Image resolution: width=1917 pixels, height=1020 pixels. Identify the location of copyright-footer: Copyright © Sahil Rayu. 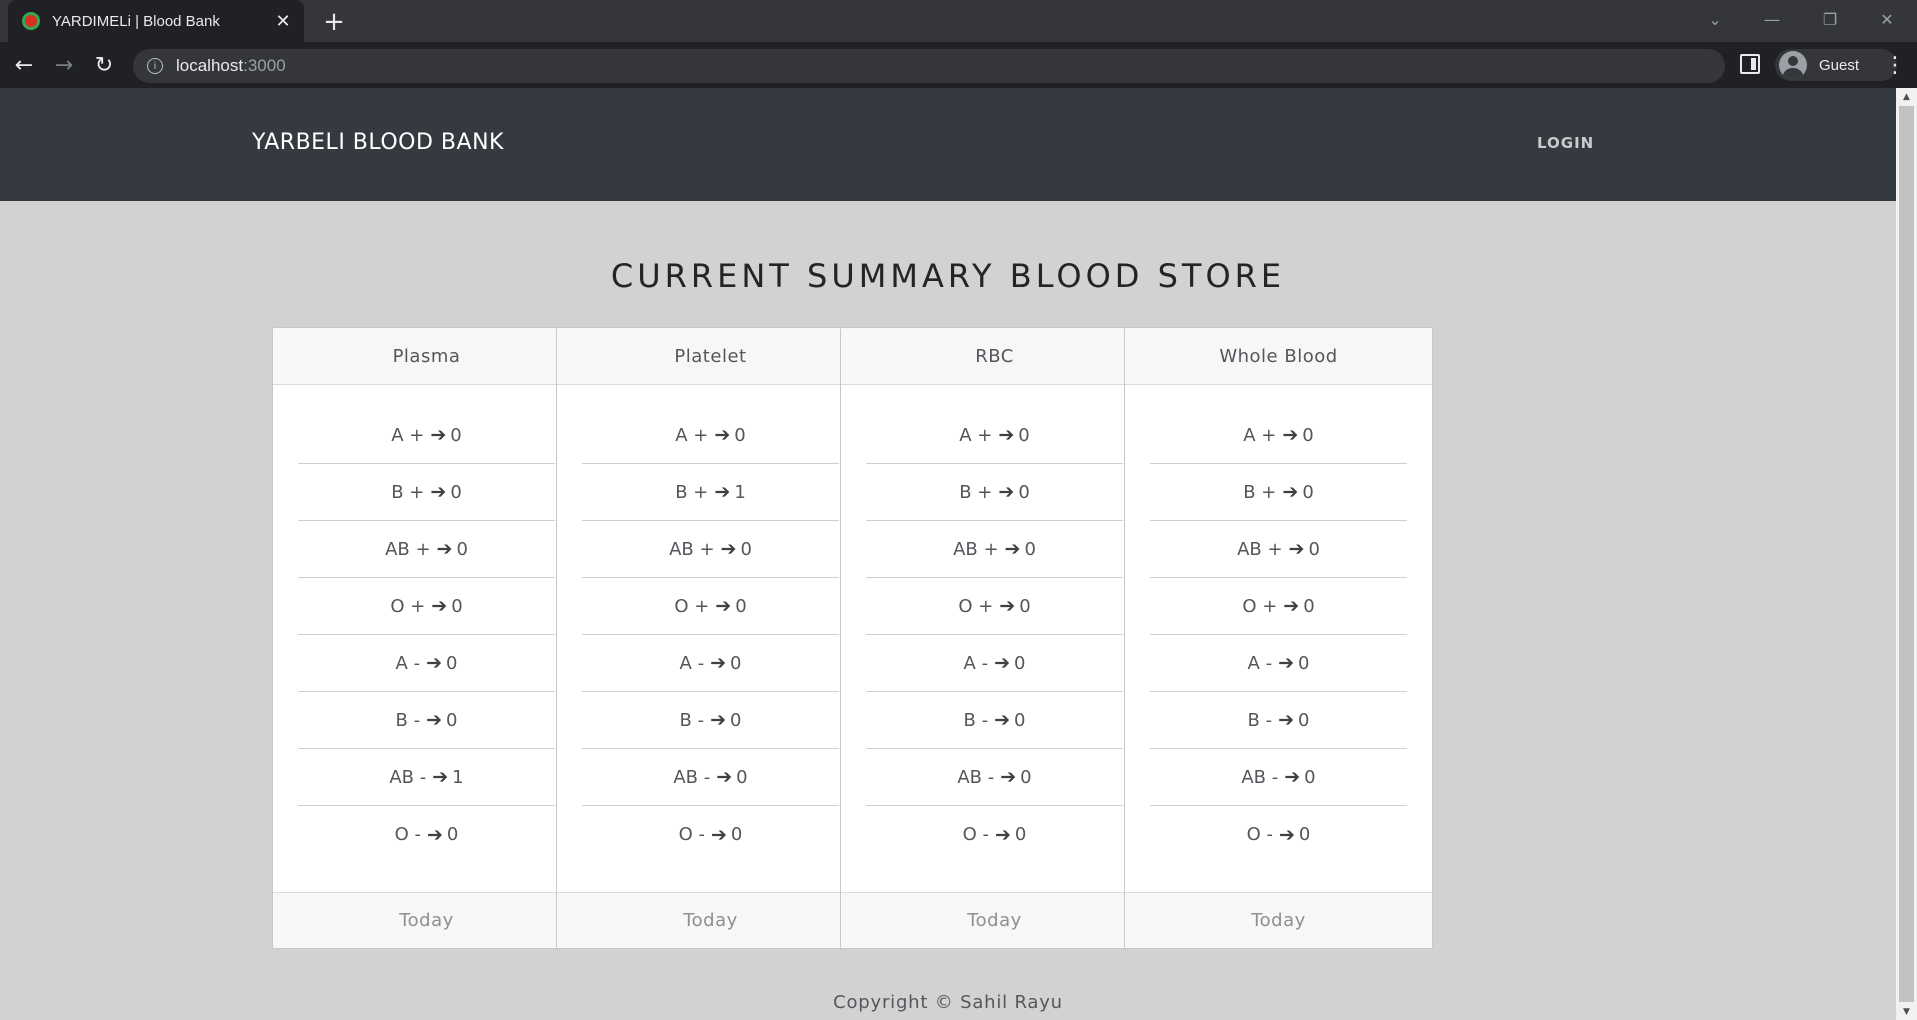
(948, 1002).